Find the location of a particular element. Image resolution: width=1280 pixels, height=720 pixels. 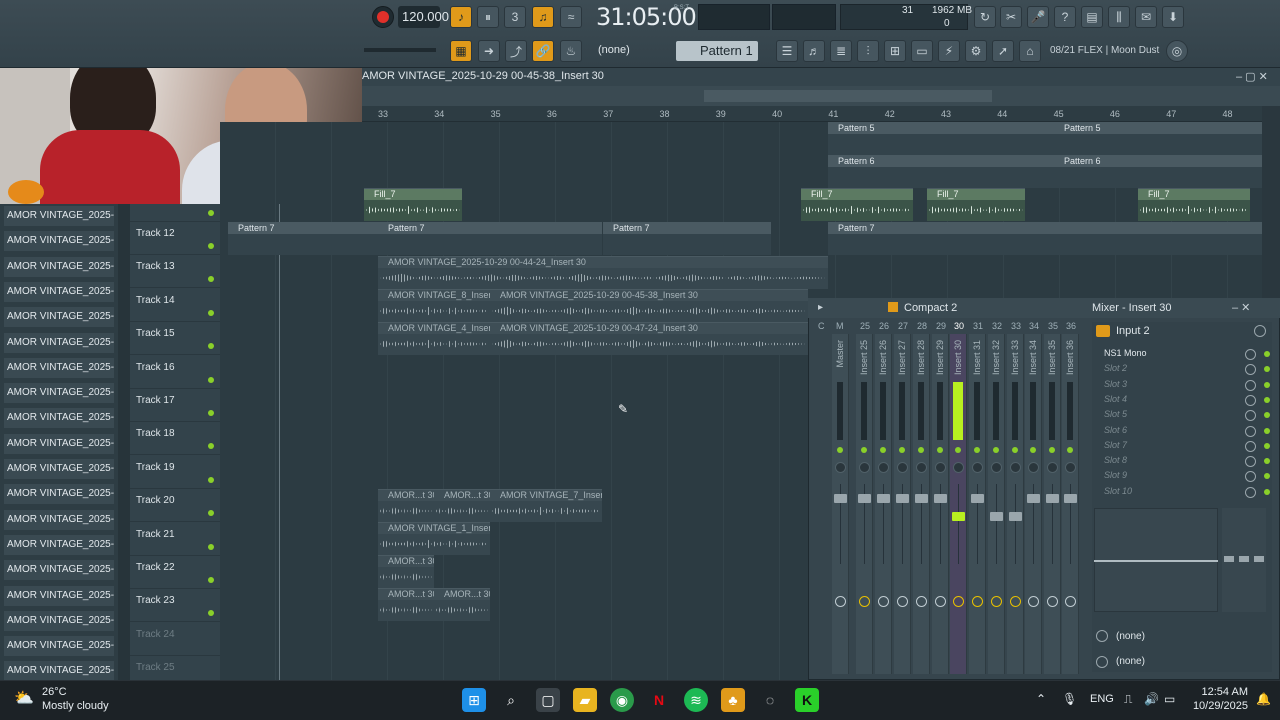

mixer-column-number: 33 is located at coordinates (1016, 326).